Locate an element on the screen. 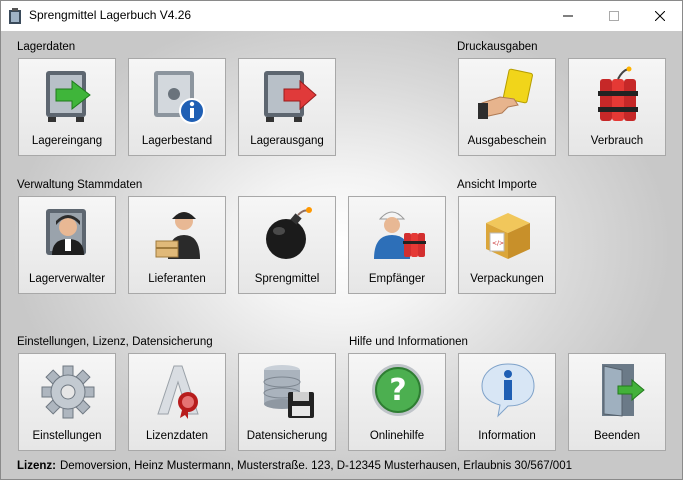 The height and width of the screenshot is (480, 683). license-seal-icon is located at coordinates (178, 392).